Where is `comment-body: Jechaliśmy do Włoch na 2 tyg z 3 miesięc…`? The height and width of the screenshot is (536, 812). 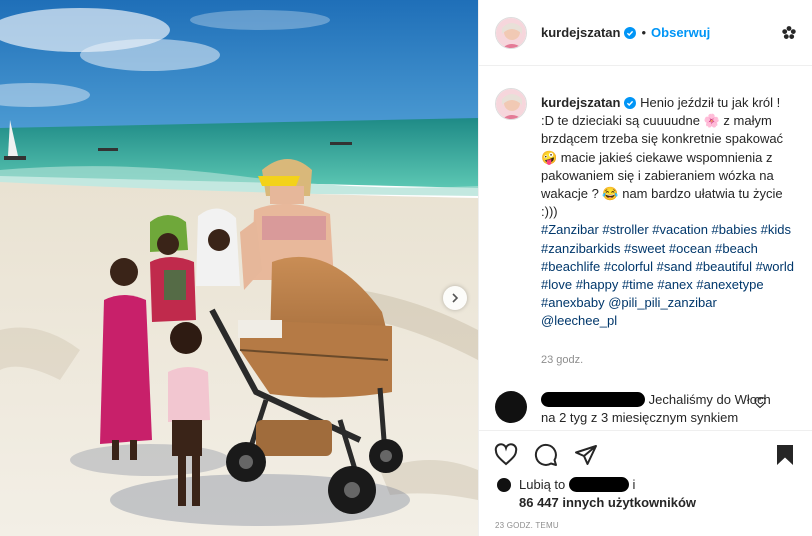 comment-body: Jechaliśmy do Włoch na 2 tyg z 3 miesięc… is located at coordinates (661, 410).